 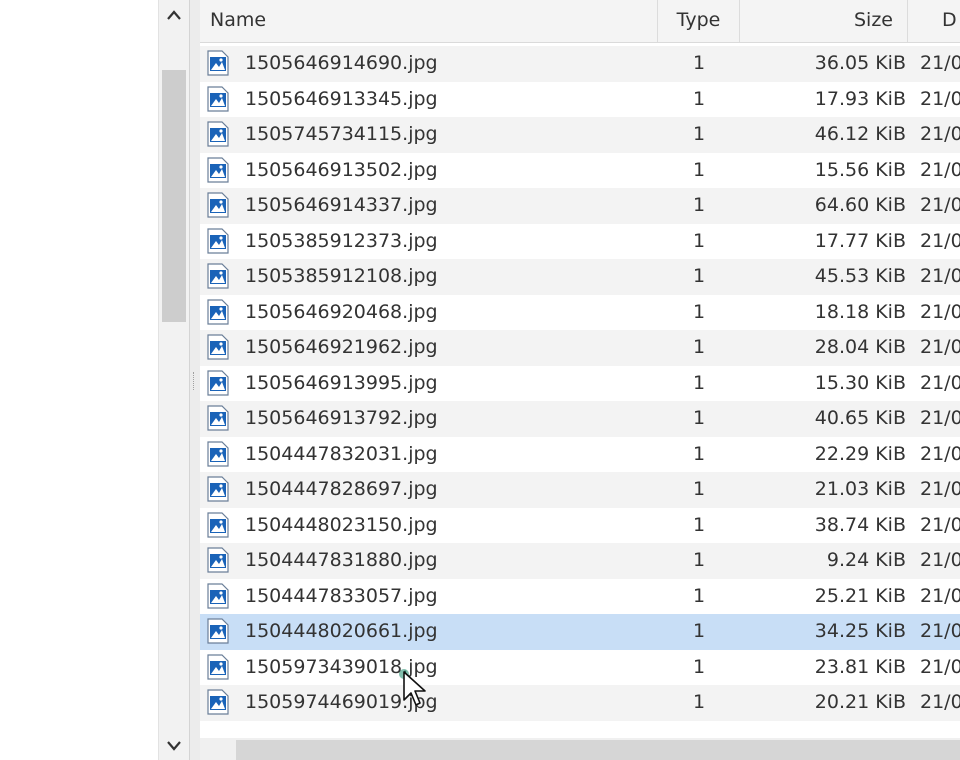 I want to click on file-size: 22.29 KiB, so click(x=860, y=453).